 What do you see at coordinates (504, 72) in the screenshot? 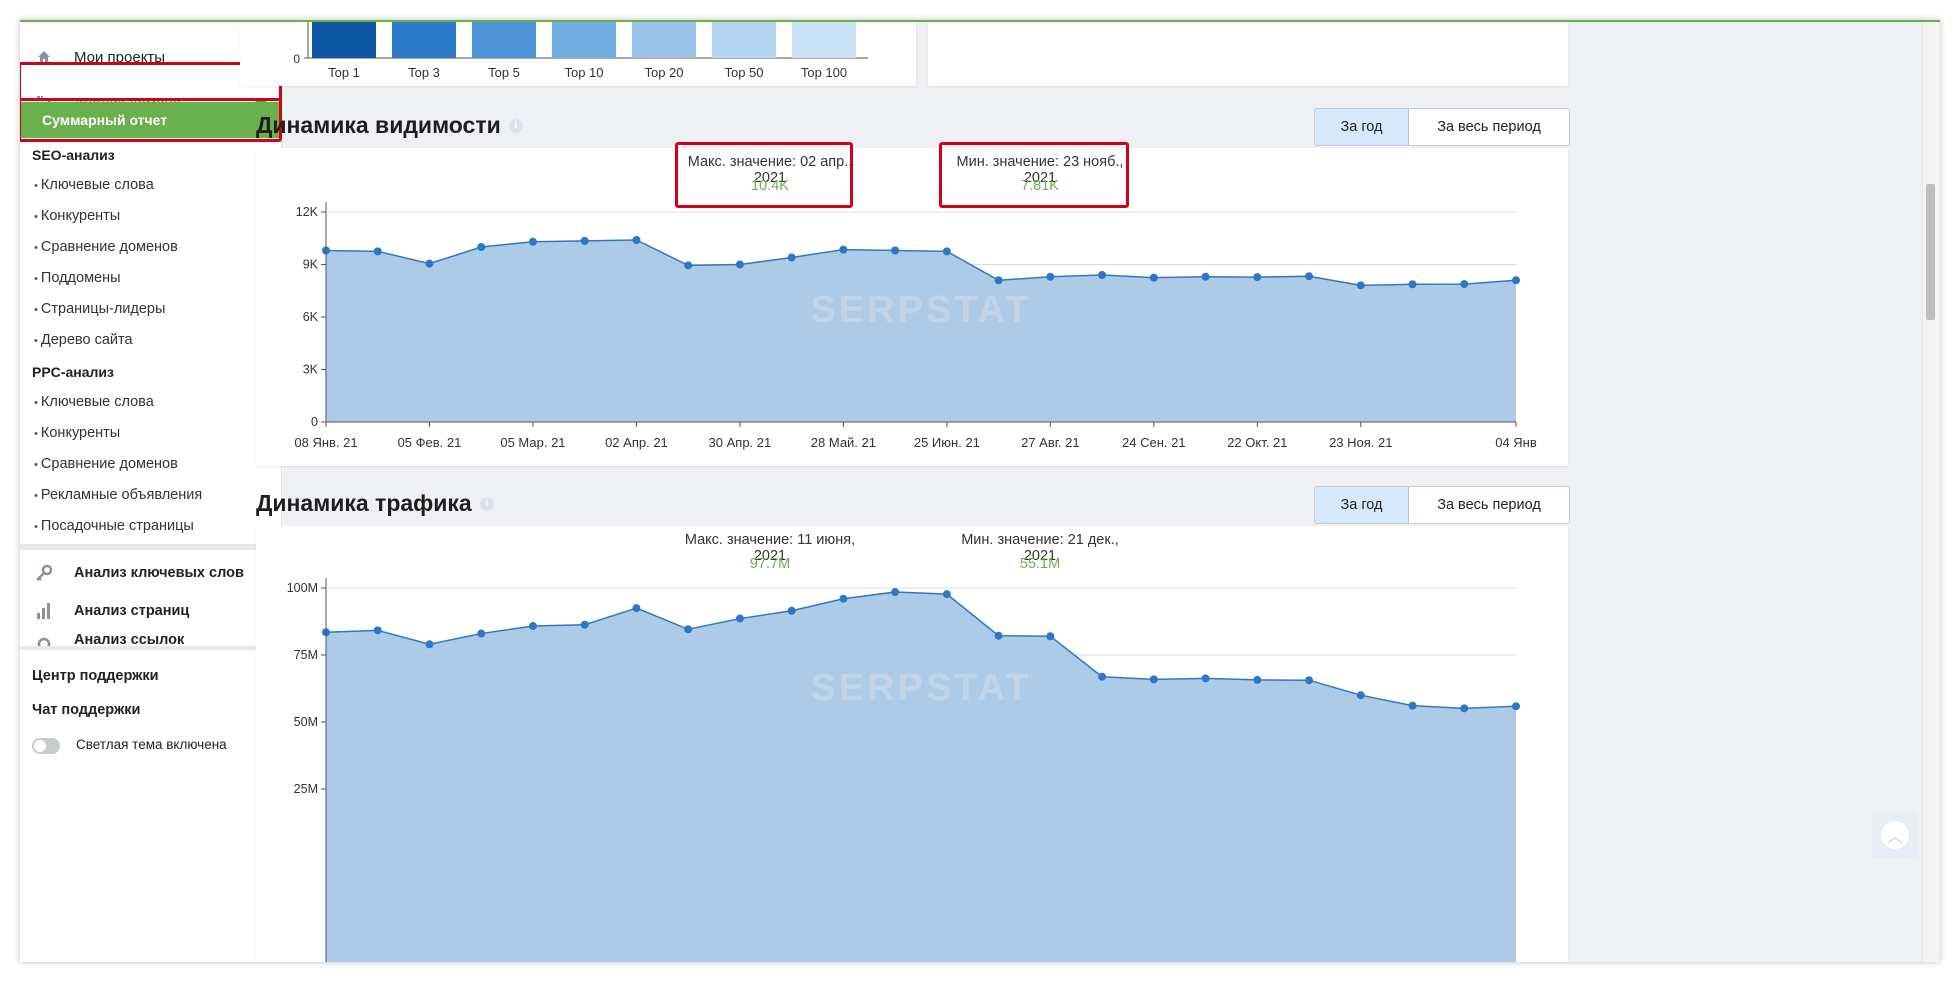
I see `x-tick-label: Top 5` at bounding box center [504, 72].